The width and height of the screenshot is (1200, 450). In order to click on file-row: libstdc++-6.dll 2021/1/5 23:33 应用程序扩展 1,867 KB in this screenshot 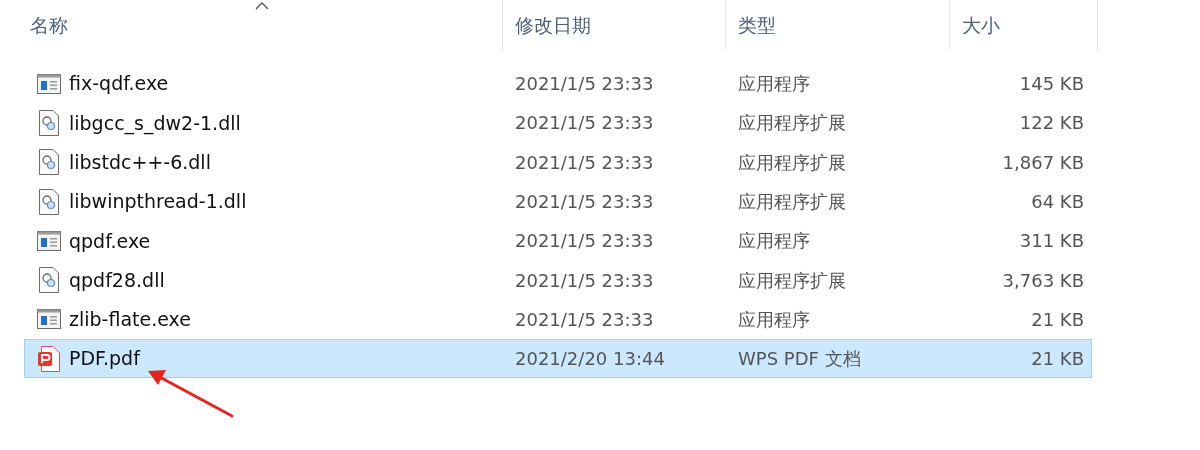, I will do `click(558, 162)`.